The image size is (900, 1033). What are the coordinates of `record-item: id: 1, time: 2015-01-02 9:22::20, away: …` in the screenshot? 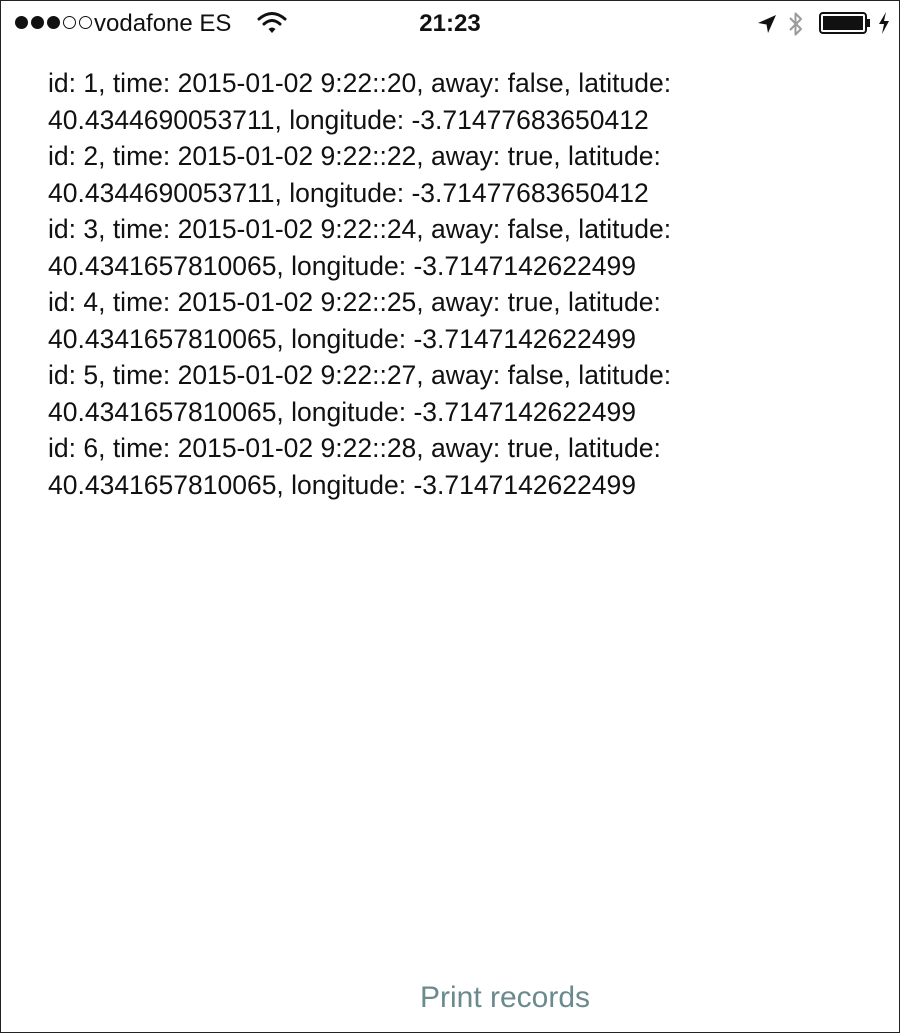 It's located at (360, 101).